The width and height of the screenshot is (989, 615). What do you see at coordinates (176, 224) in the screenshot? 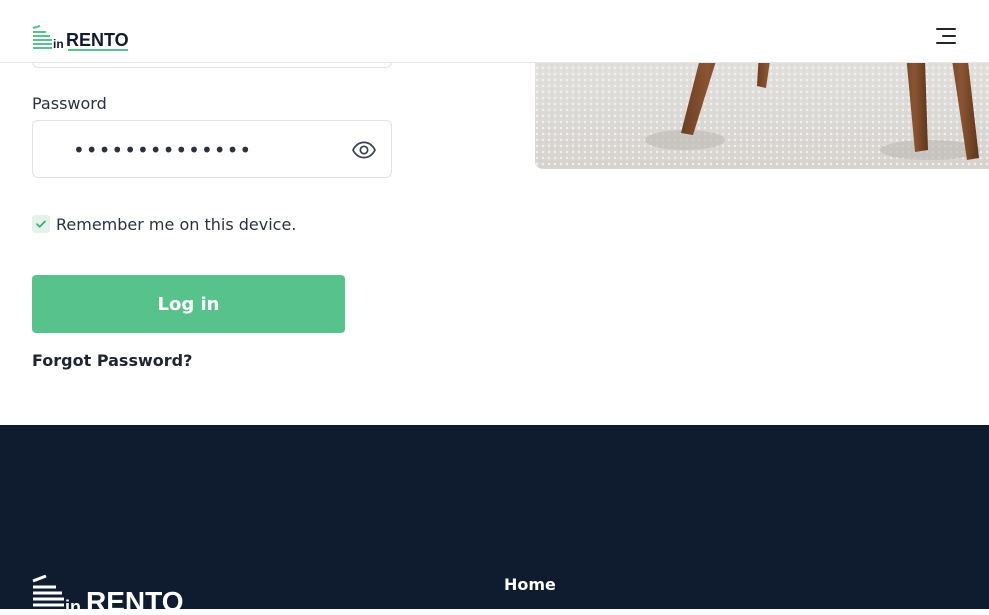
I see `remember-me-label: Remember me on this device.` at bounding box center [176, 224].